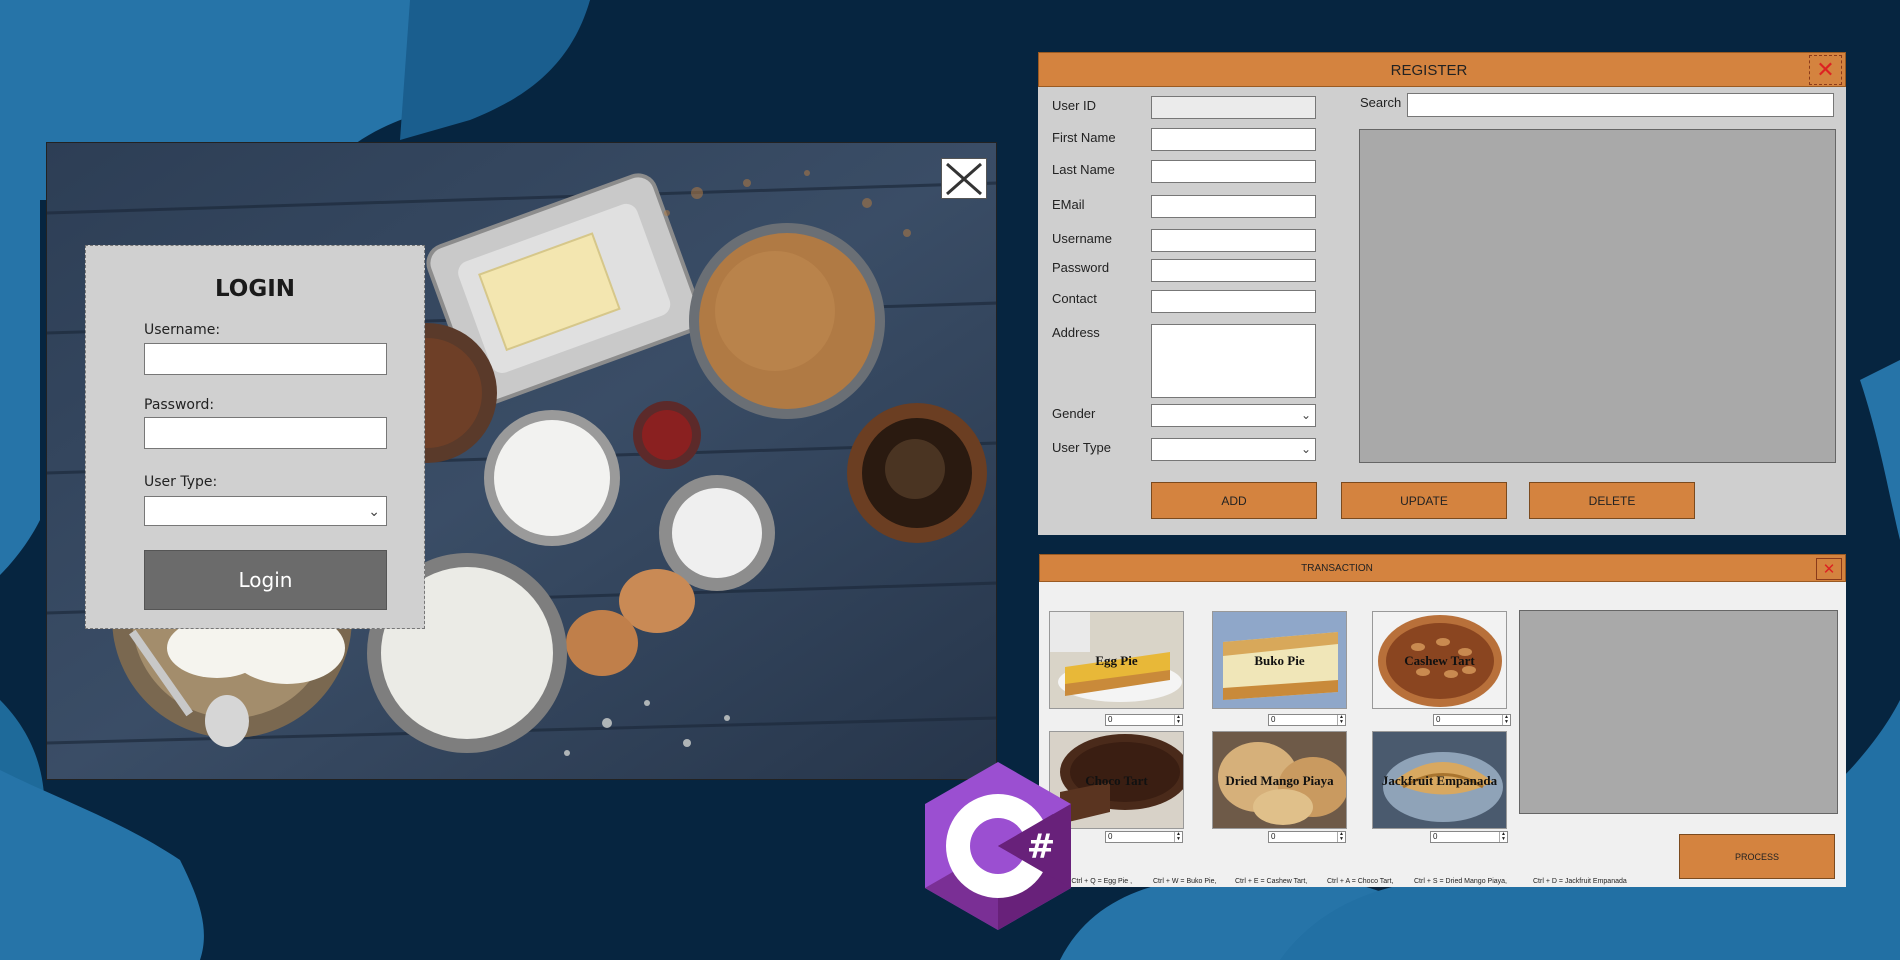 This screenshot has width=1900, height=960. What do you see at coordinates (1273, 836) in the screenshot?
I see `dried-mango-piaya-qty-value: 0` at bounding box center [1273, 836].